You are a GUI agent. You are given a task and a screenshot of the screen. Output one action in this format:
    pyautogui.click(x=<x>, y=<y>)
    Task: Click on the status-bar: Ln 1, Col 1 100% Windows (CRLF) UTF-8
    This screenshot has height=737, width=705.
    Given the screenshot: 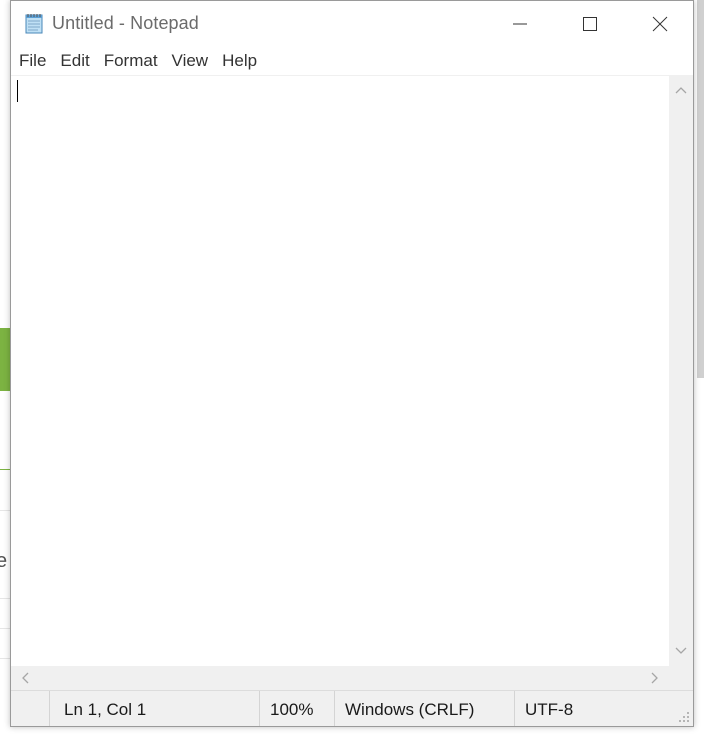 What is the action you would take?
    pyautogui.click(x=352, y=708)
    